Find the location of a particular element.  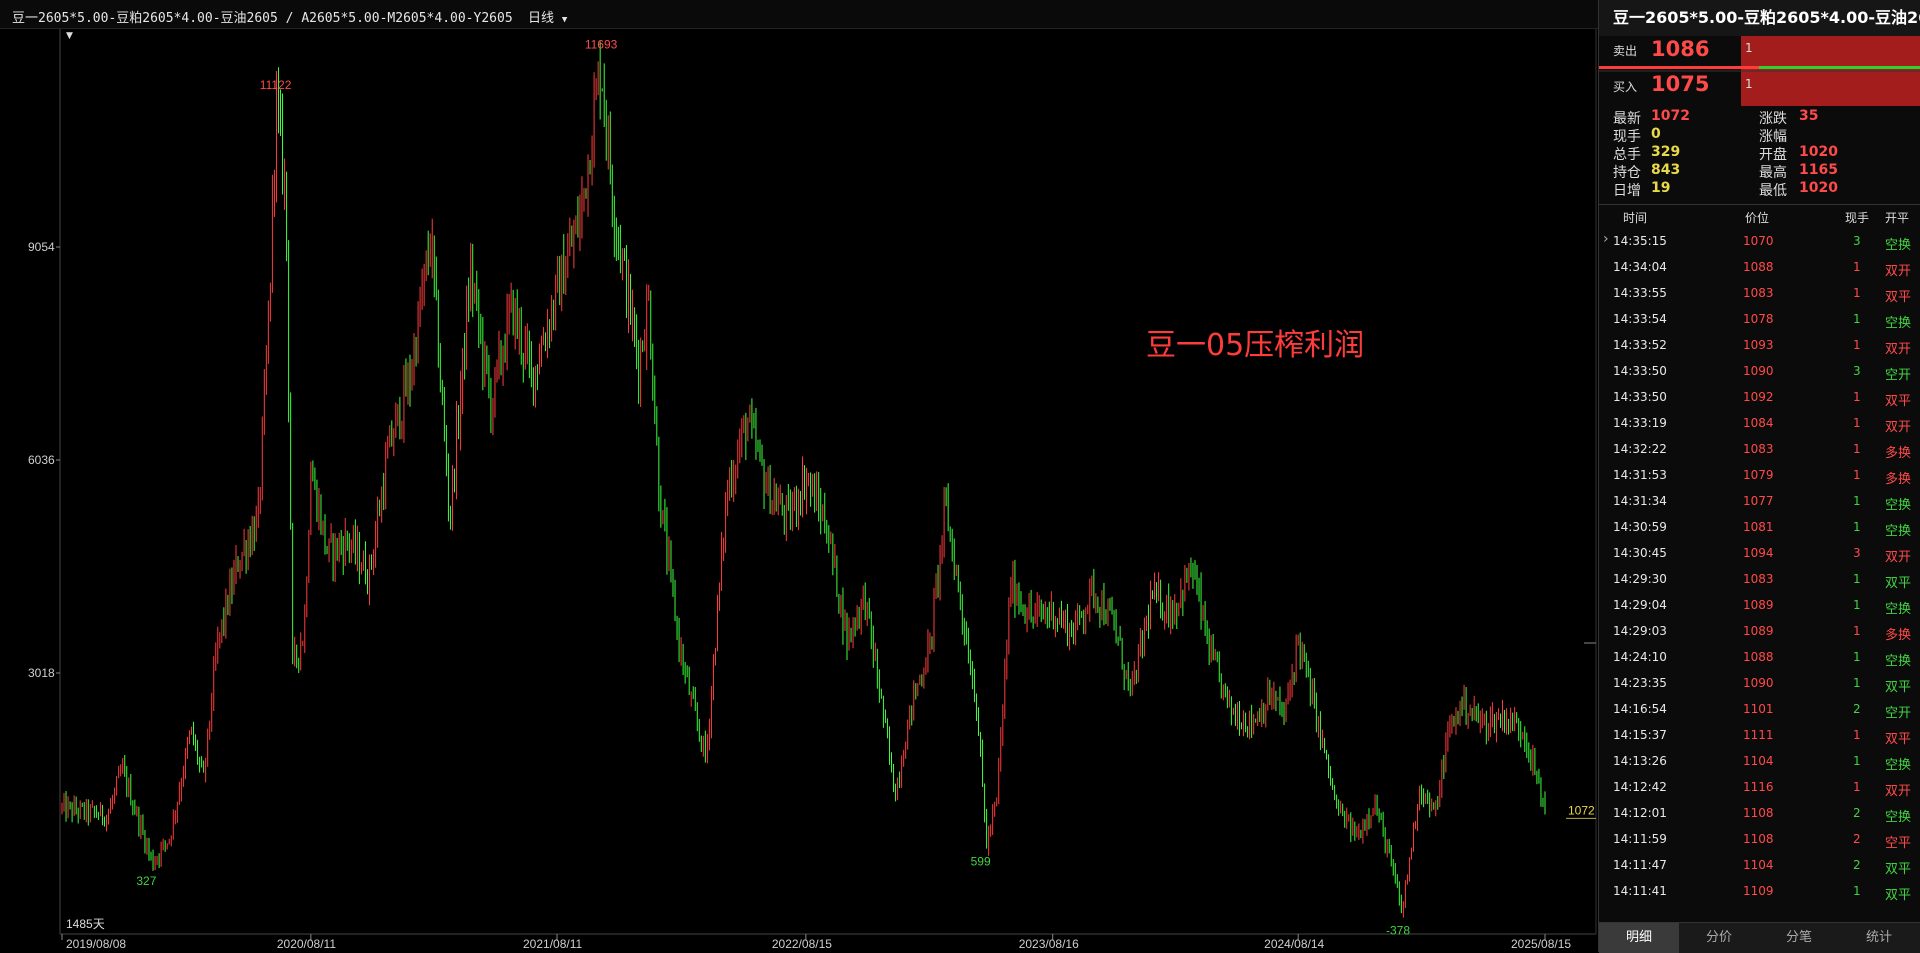

tick-row: 14:29:30 1083 1 双平 is located at coordinates (1759, 579).